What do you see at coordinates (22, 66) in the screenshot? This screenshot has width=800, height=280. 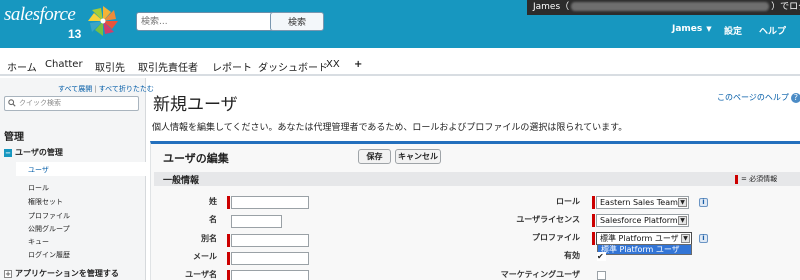 I see `tab-home: ホーム` at bounding box center [22, 66].